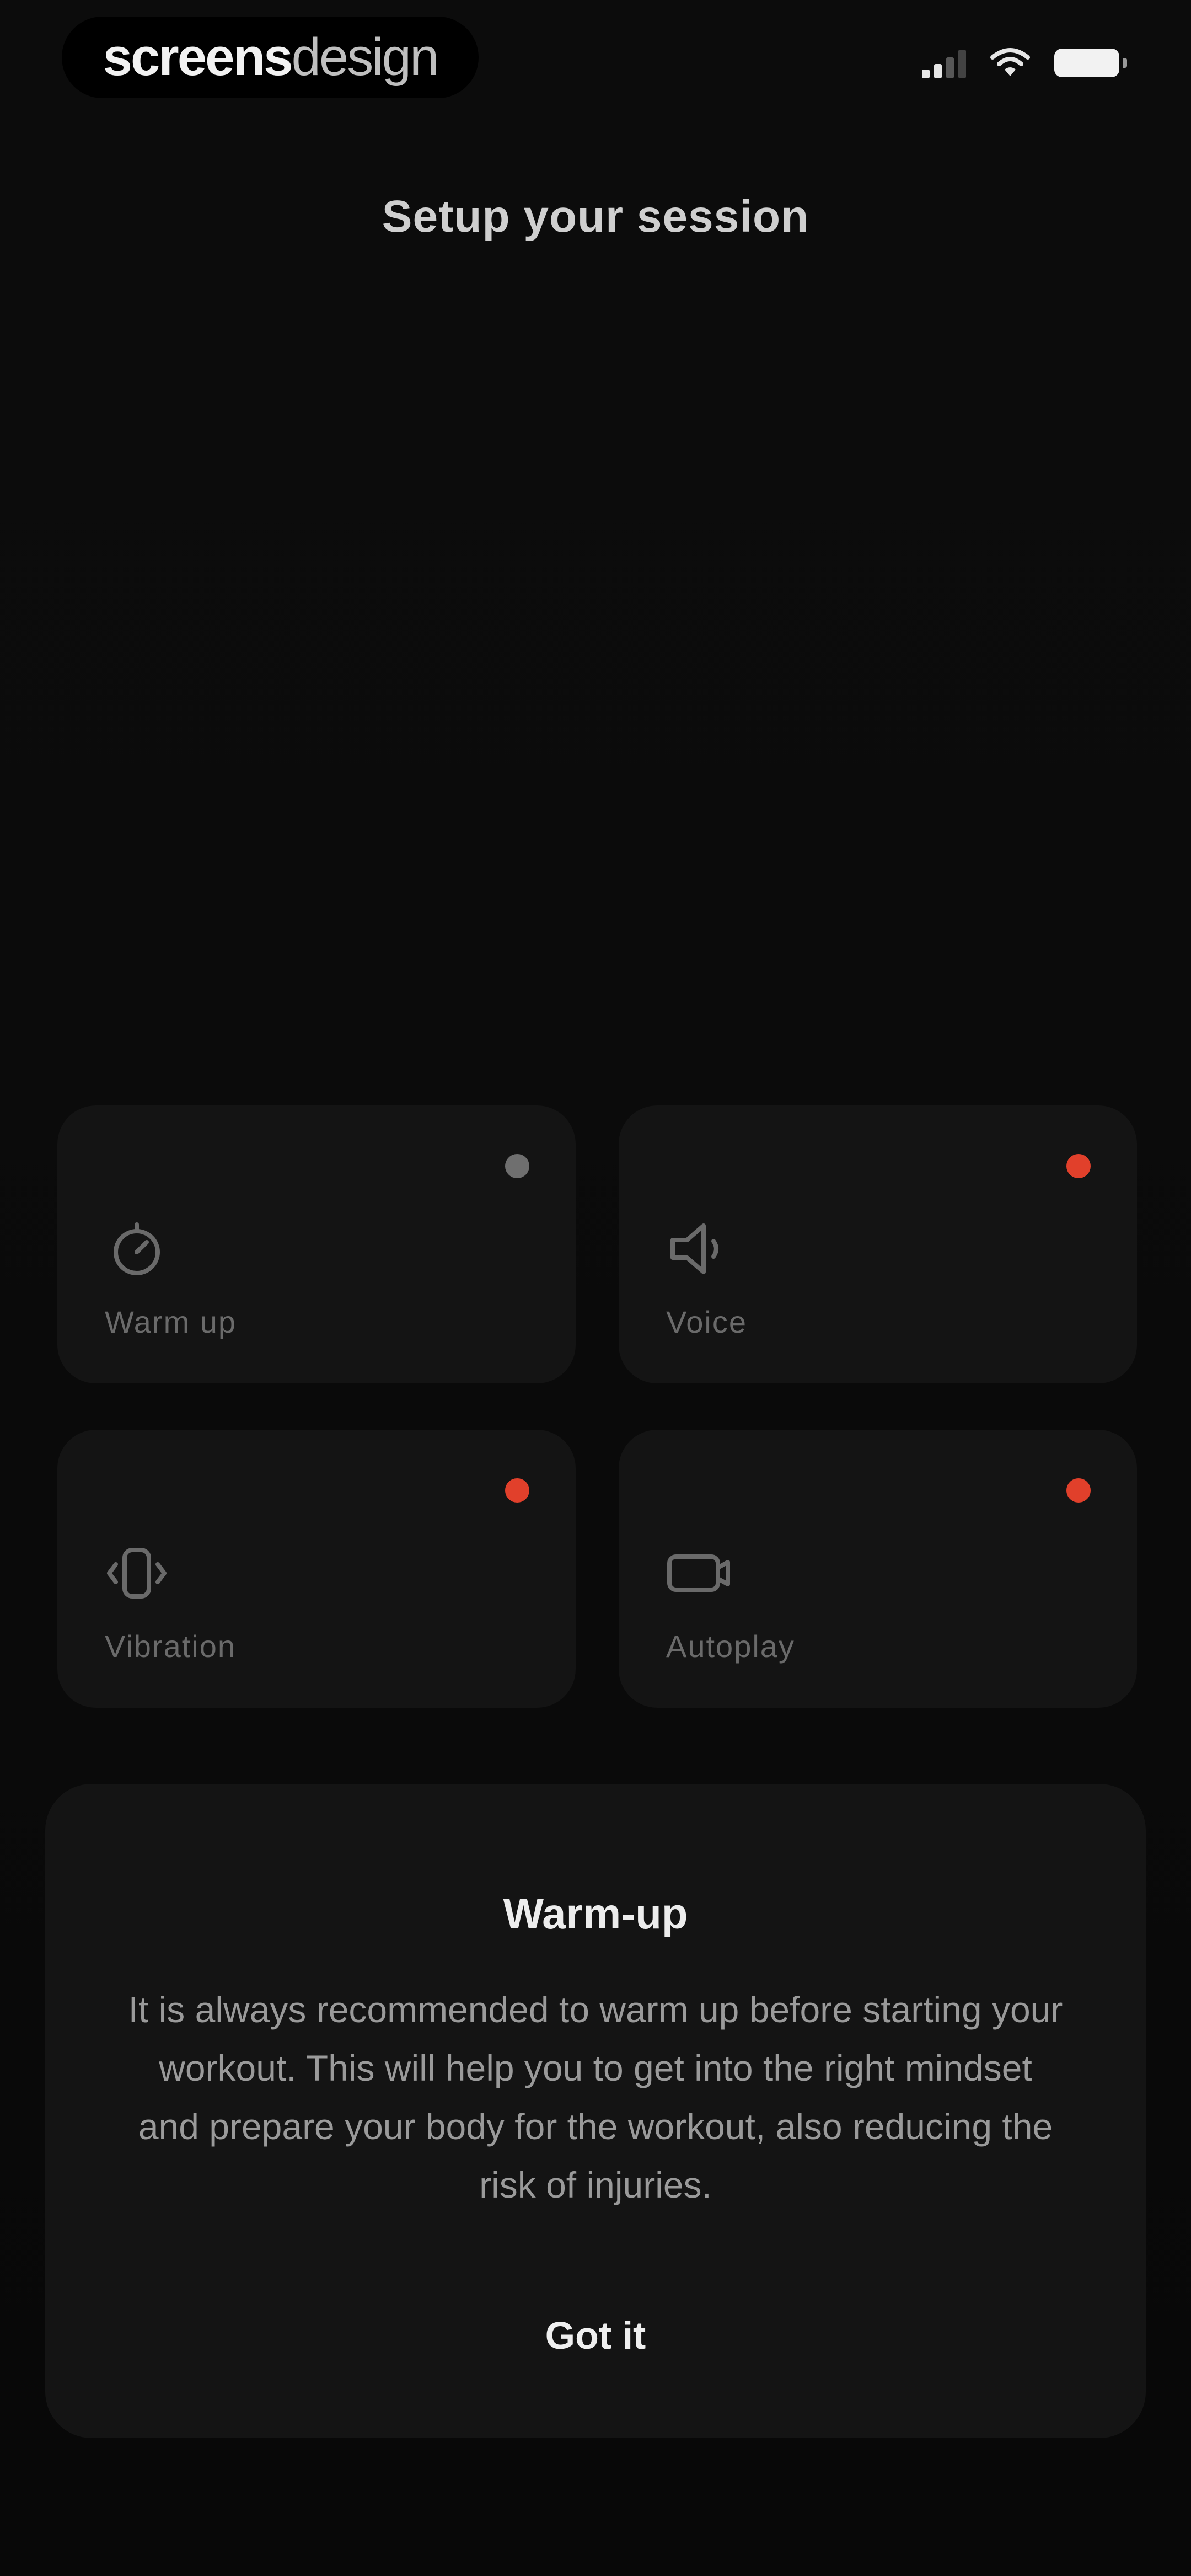  I want to click on timer-icon, so click(137, 1248).